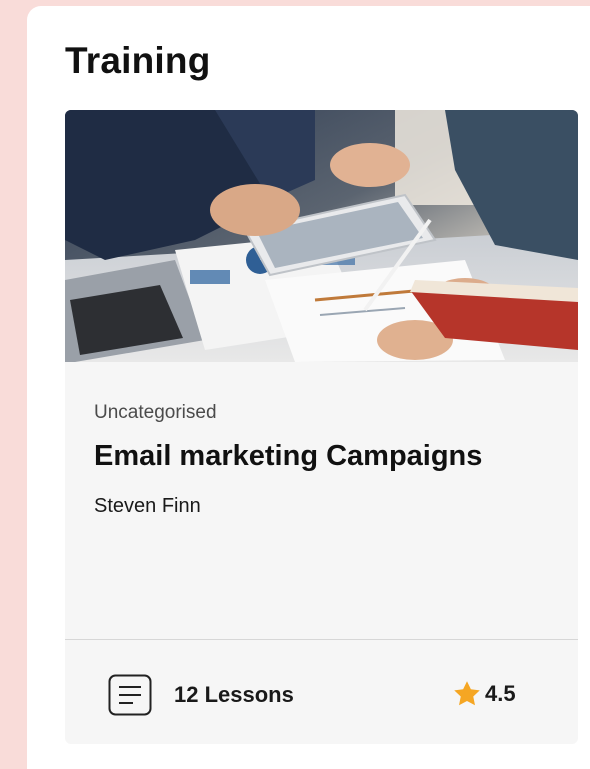 The width and height of the screenshot is (590, 769). Describe the element at coordinates (467, 693) in the screenshot. I see `star-icon` at that location.